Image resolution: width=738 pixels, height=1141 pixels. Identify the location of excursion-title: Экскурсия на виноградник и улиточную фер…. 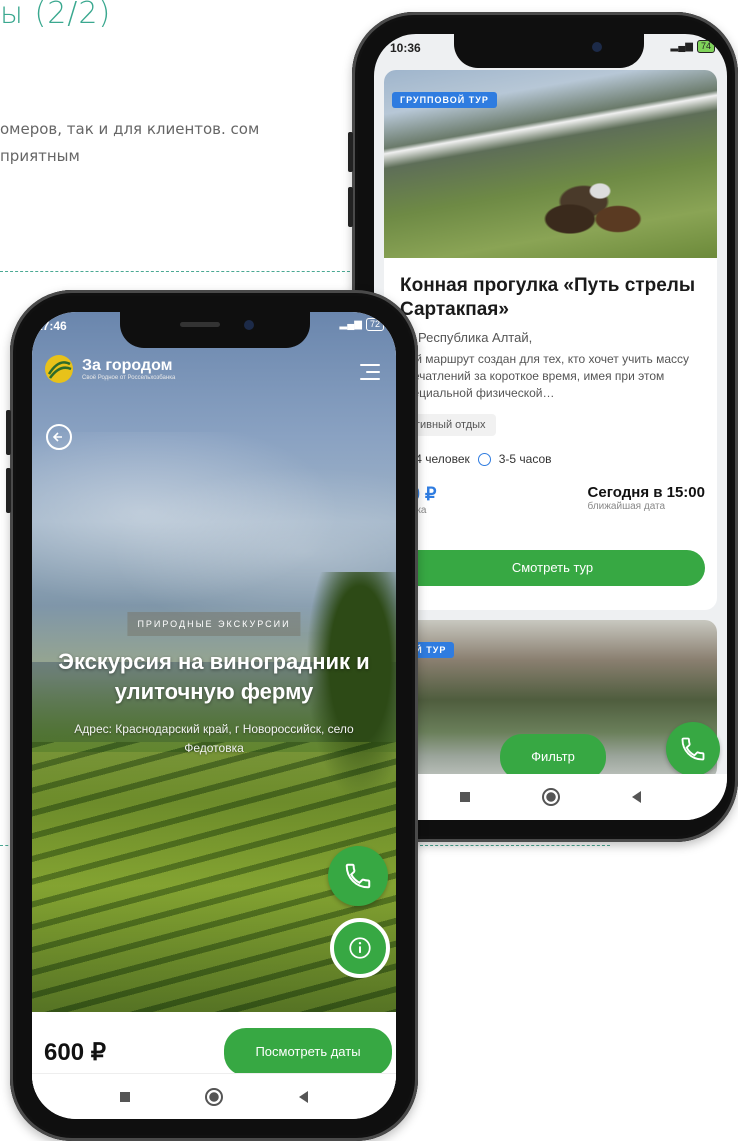
(214, 676).